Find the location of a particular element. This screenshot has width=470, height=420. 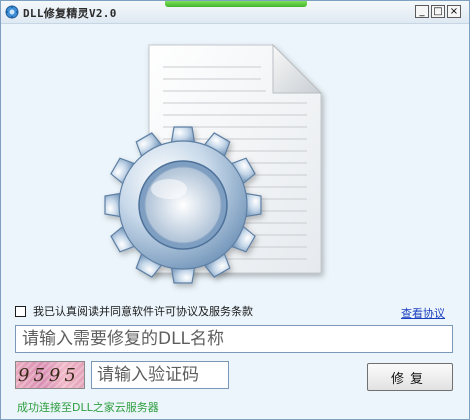

repair-button: 修复 is located at coordinates (410, 377).